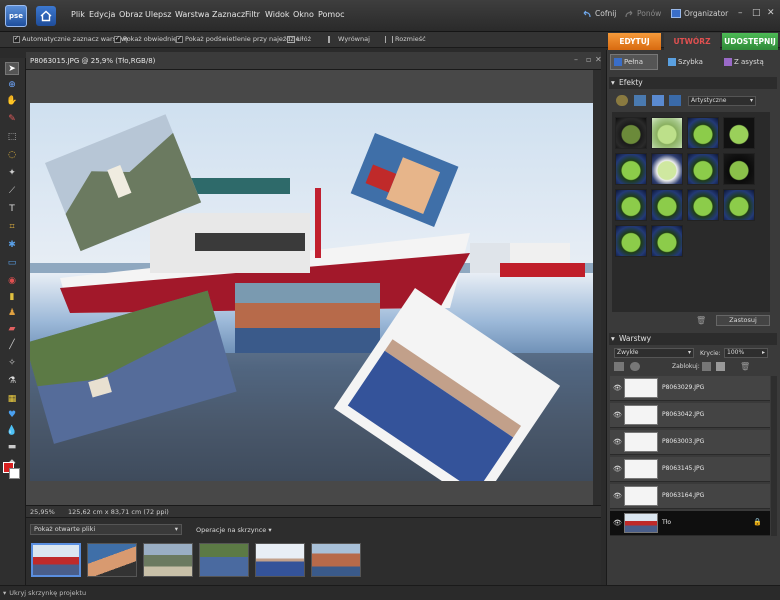 Image resolution: width=780 pixels, height=600 pixels. Describe the element at coordinates (234, 530) in the screenshot. I see `bin-actions-menu: Operacje na skrzynce ▾` at that location.